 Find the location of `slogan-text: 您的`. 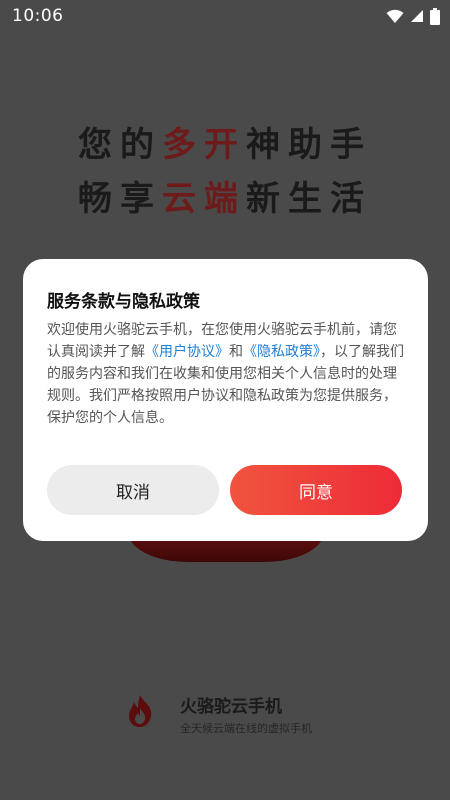

slogan-text: 您的 is located at coordinates (120, 145).